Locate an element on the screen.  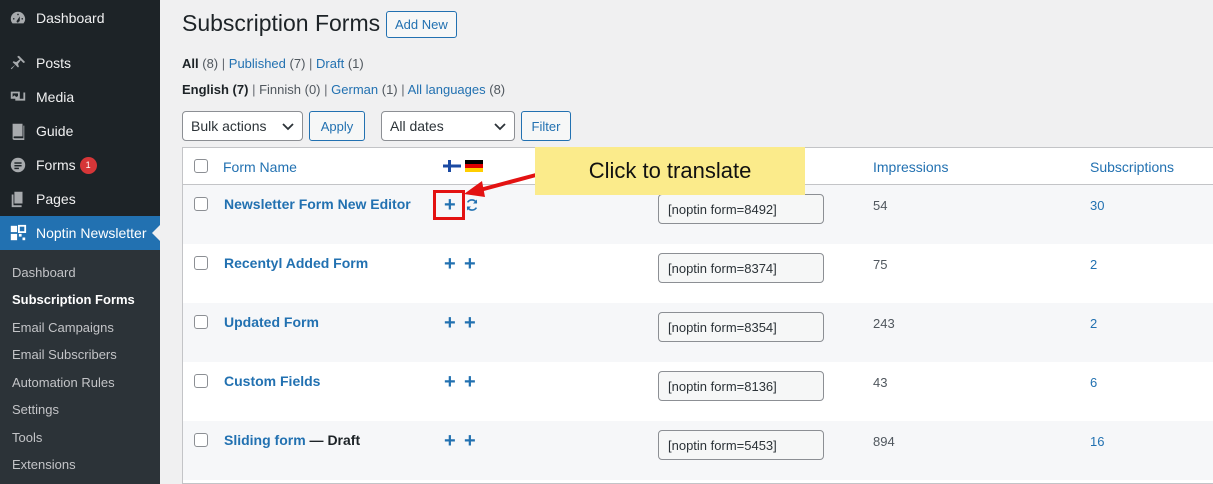
book-icon is located at coordinates (18, 131).